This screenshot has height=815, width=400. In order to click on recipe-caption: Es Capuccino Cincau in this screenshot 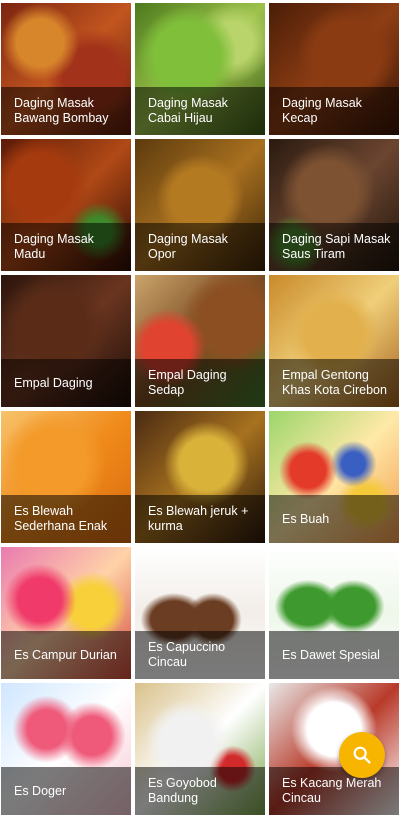, I will do `click(200, 655)`.